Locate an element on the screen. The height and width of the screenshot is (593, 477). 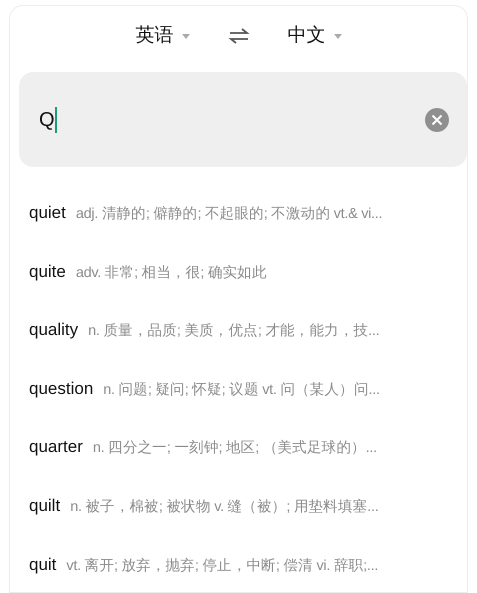
word: quilt is located at coordinates (44, 505).